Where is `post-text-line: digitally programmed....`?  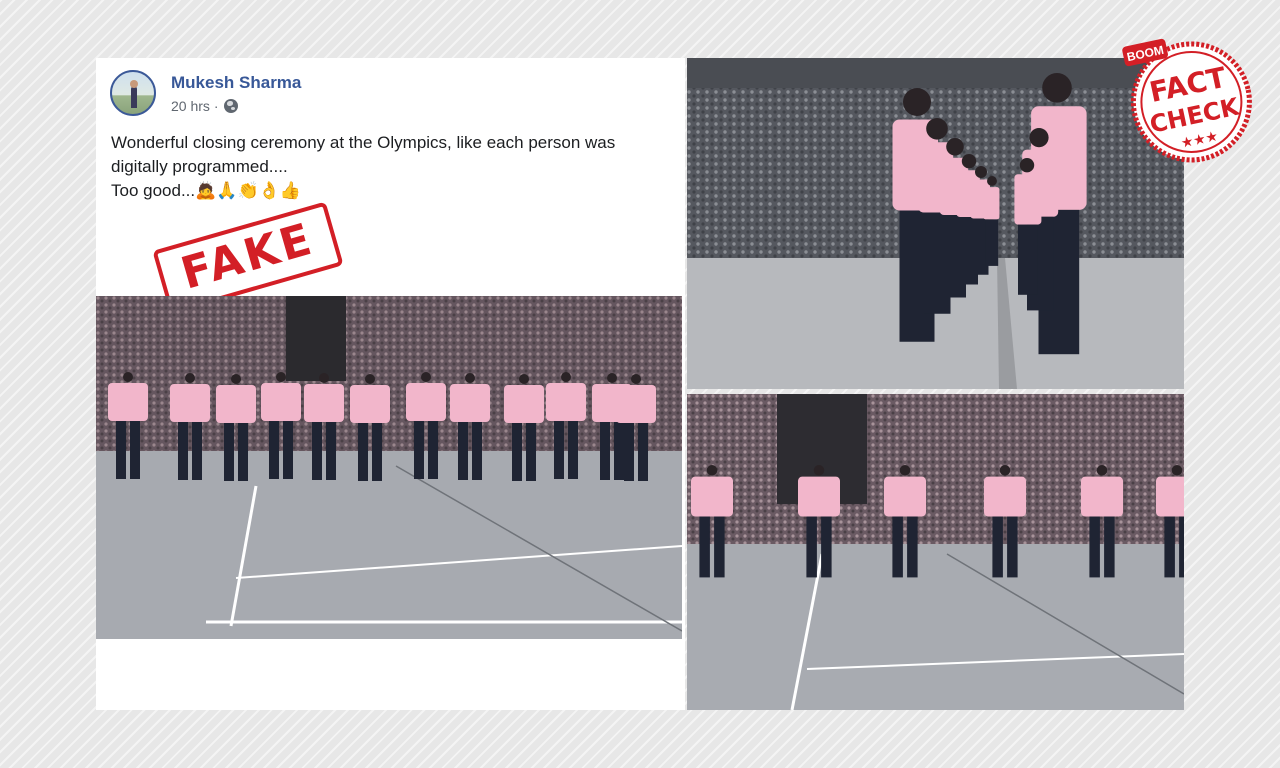
post-text-line: digitally programmed.... is located at coordinates (199, 166).